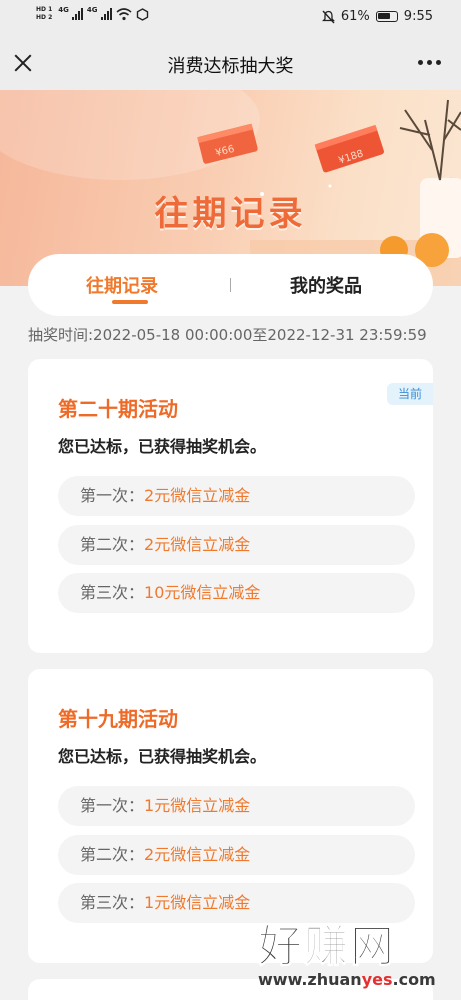 The height and width of the screenshot is (1000, 461). Describe the element at coordinates (230, 66) in the screenshot. I see `page-title: 消费达标抽大奖` at that location.